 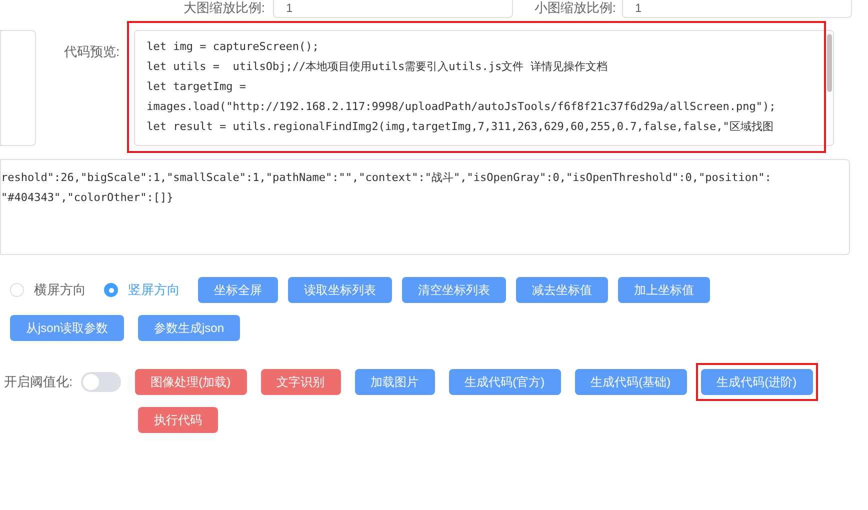 What do you see at coordinates (394, 382) in the screenshot?
I see `action-button: 加载图片` at bounding box center [394, 382].